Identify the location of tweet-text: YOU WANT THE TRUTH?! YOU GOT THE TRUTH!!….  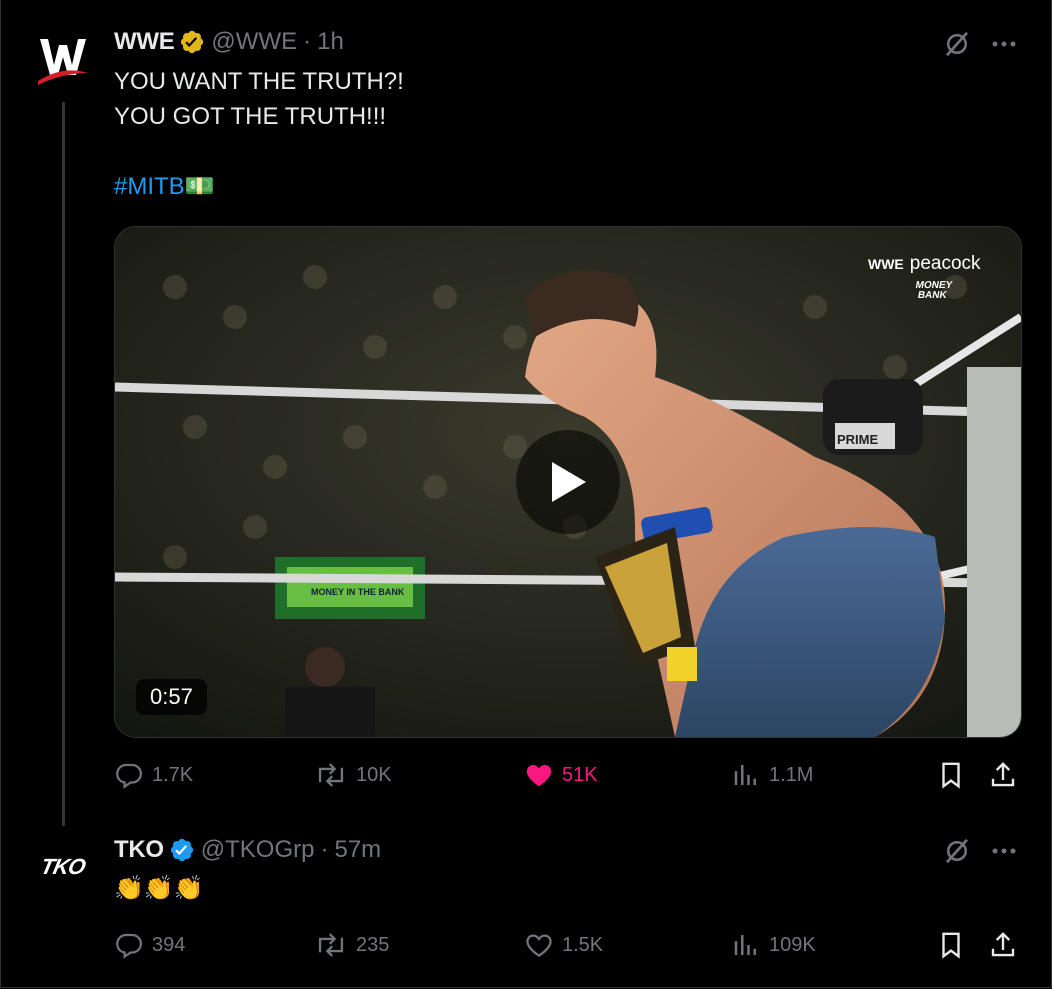
(259, 134).